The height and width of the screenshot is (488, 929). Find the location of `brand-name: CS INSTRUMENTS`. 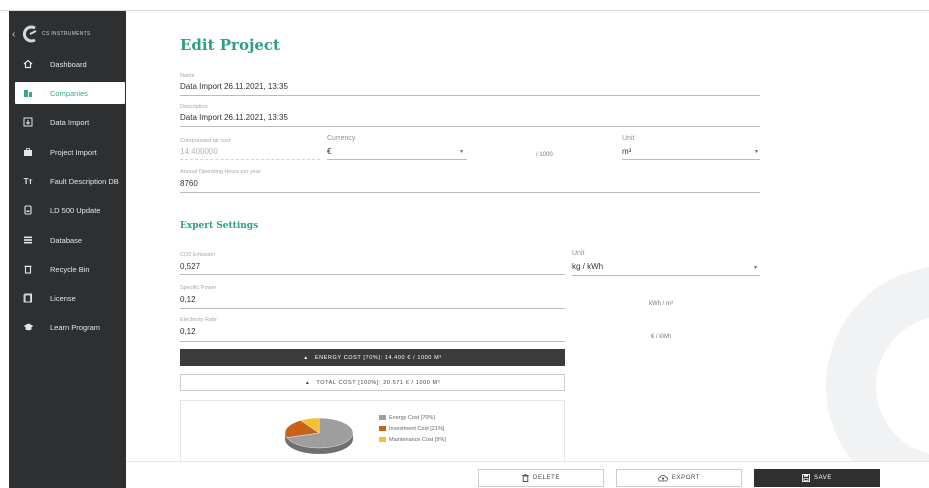

brand-name: CS INSTRUMENTS is located at coordinates (66, 34).